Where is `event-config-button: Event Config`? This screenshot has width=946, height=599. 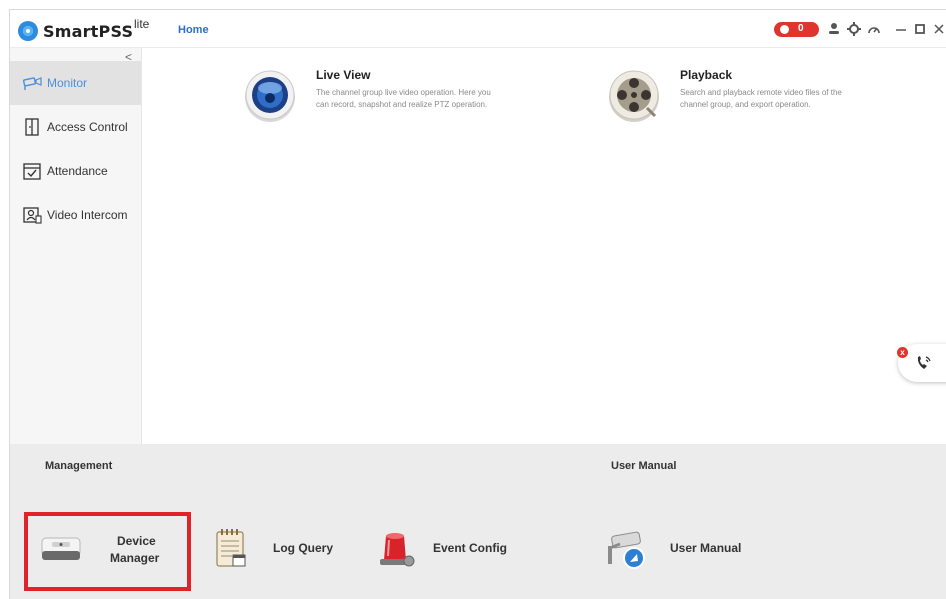
event-config-button: Event Config is located at coordinates (451, 549).